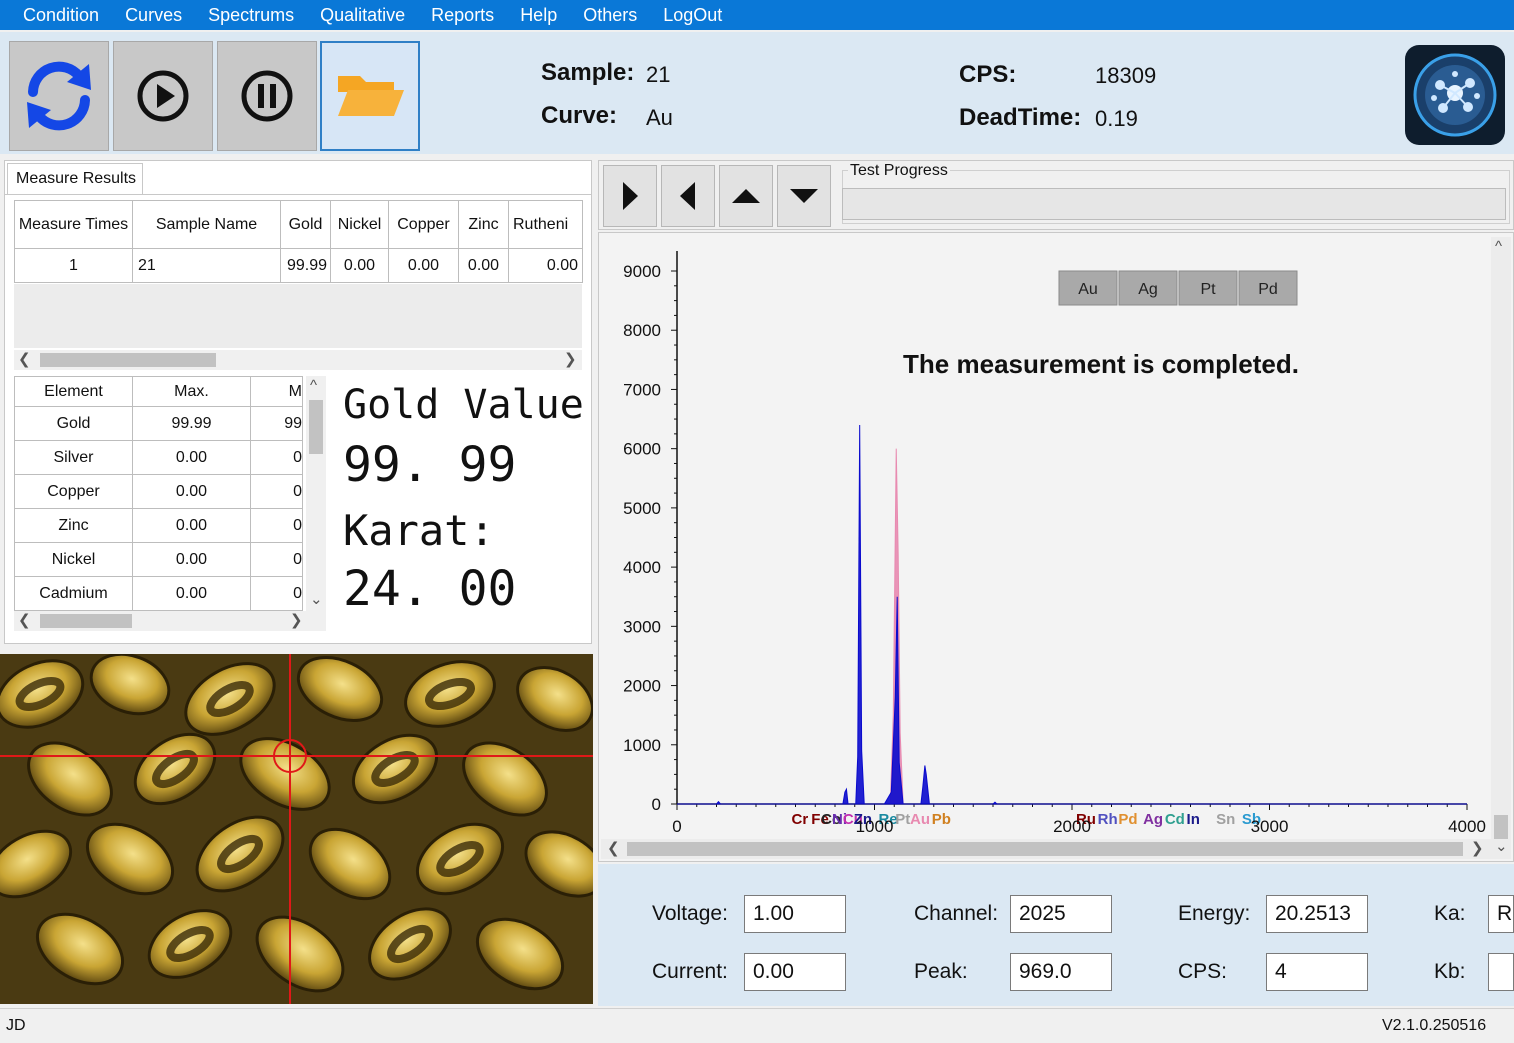  Describe the element at coordinates (298, 360) in the screenshot. I see `results-horizontal-scrollbar: ❮ ❯` at that location.